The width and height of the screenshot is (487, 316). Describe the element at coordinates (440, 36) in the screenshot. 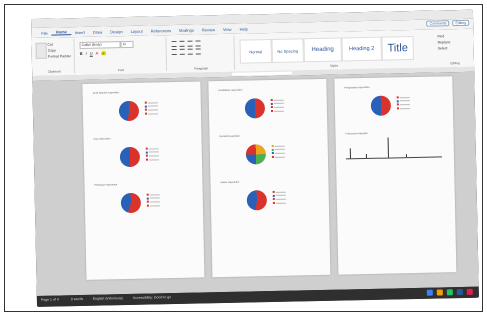

I see `find-button: Find` at that location.